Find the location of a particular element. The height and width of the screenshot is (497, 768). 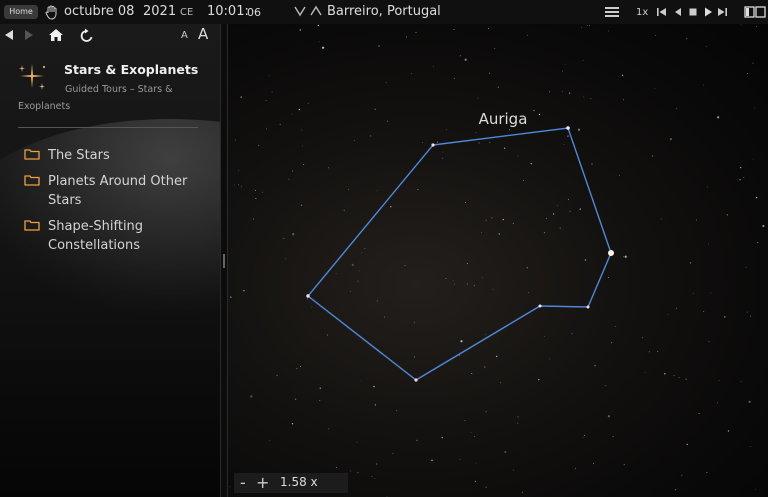

chevron-down-icon is located at coordinates (300, 11).